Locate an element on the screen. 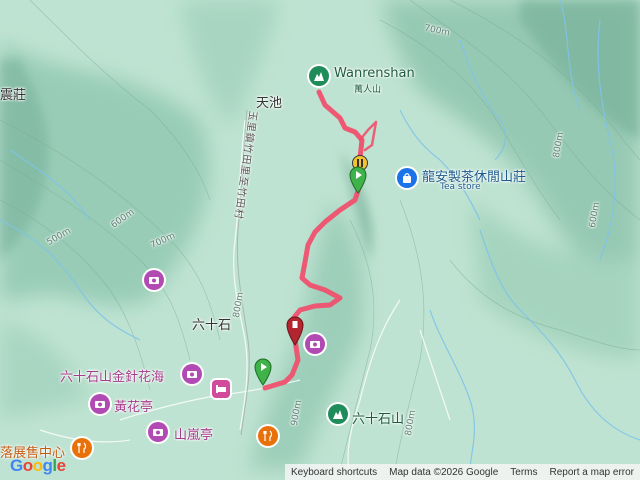  place-label-wanrenshan-zh: 萬人山 is located at coordinates (368, 90).